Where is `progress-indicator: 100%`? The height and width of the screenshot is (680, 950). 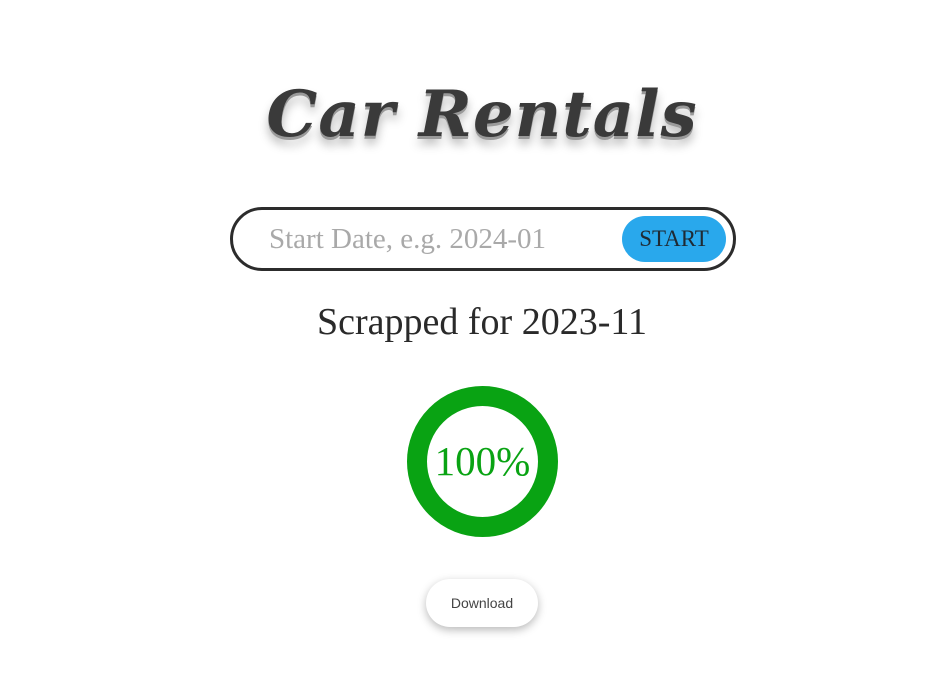 progress-indicator: 100% is located at coordinates (482, 461).